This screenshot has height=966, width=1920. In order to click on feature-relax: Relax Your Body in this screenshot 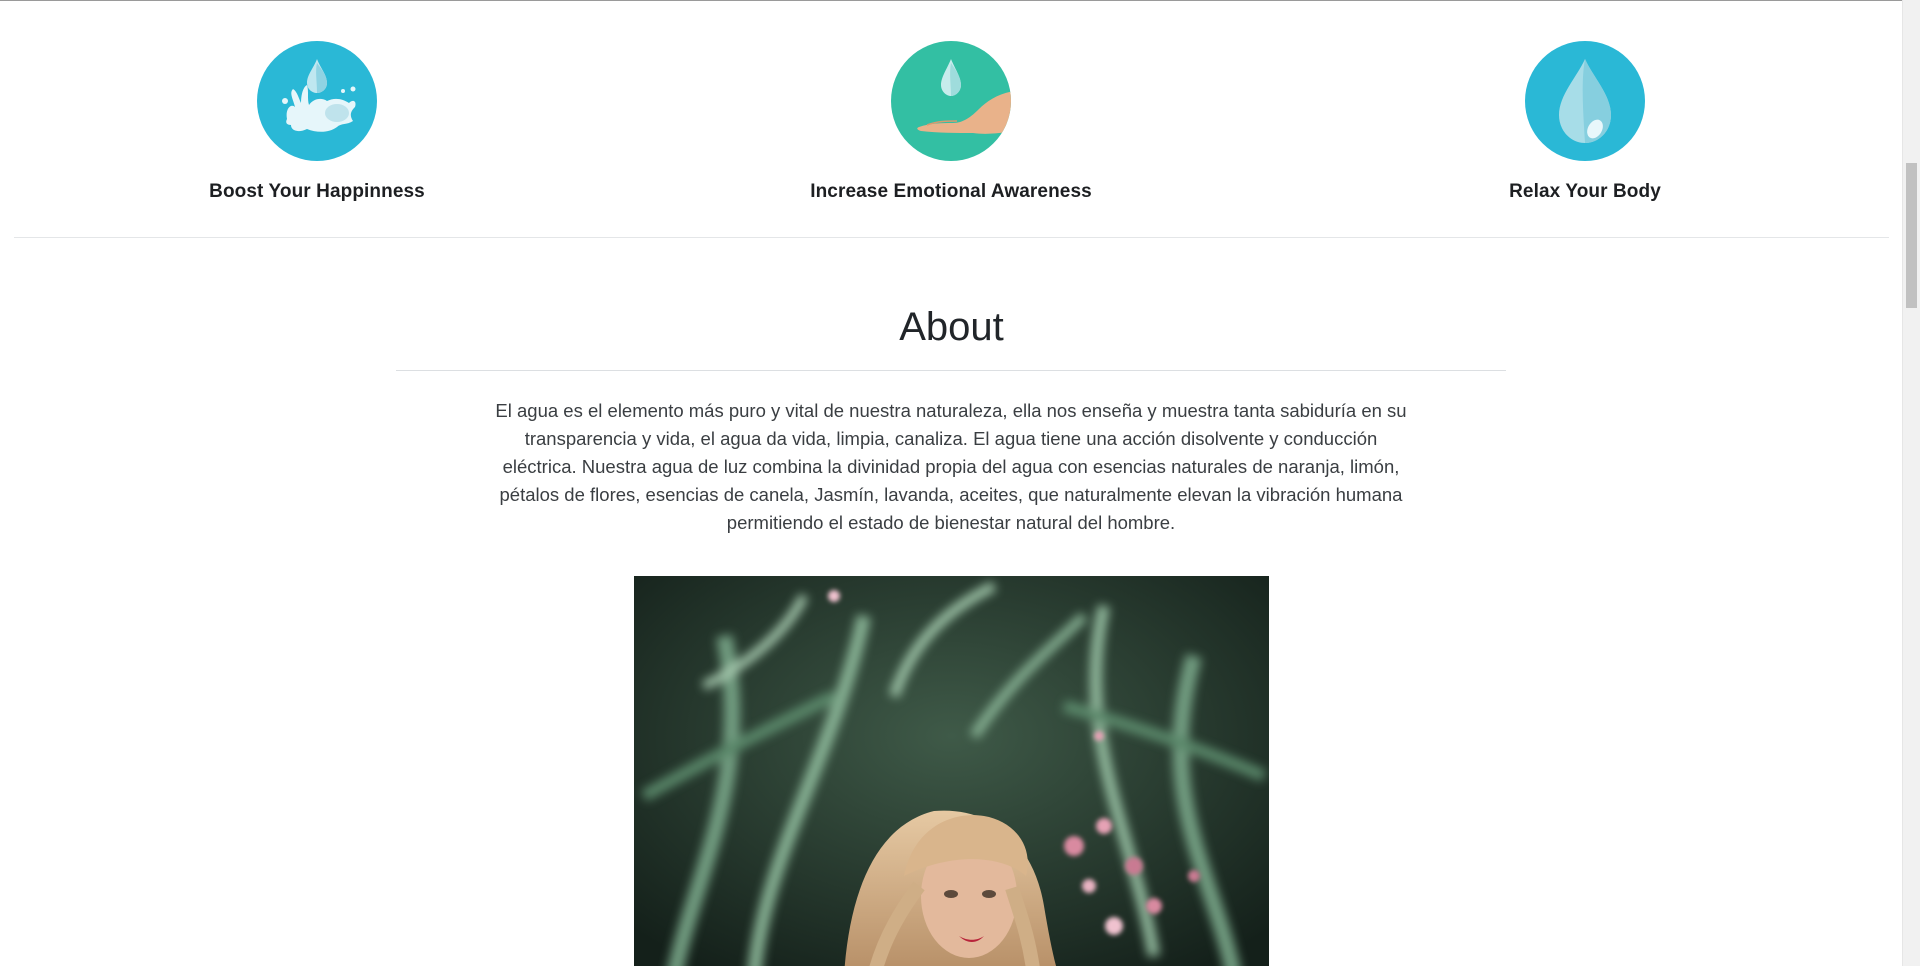, I will do `click(1585, 122)`.